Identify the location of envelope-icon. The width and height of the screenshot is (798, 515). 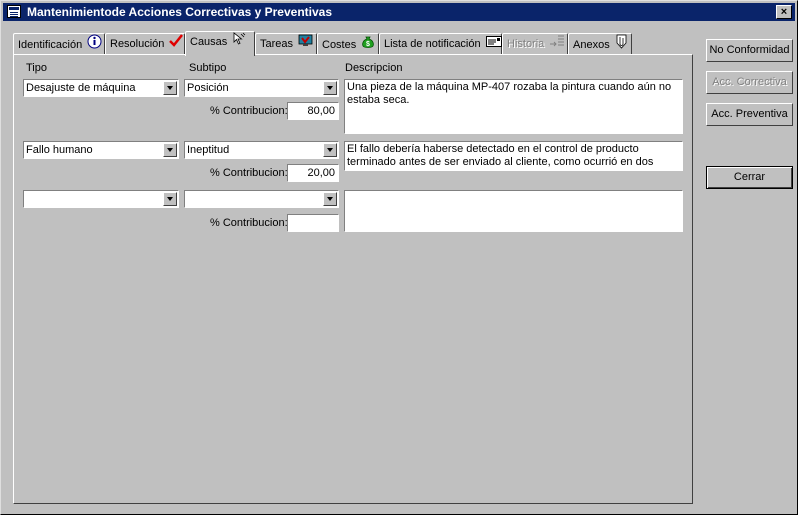
(493, 44).